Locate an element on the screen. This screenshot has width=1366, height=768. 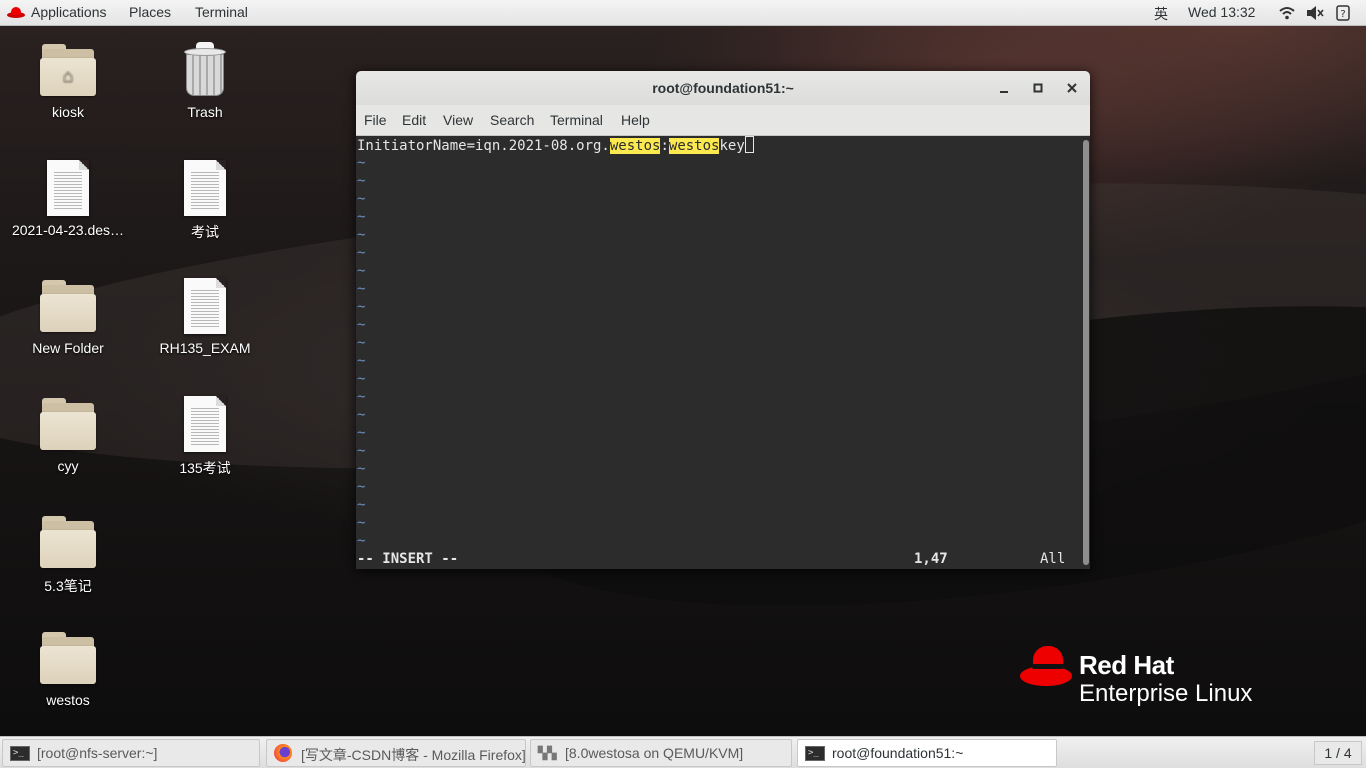
input-method-indicator: 英 is located at coordinates (1161, 14).